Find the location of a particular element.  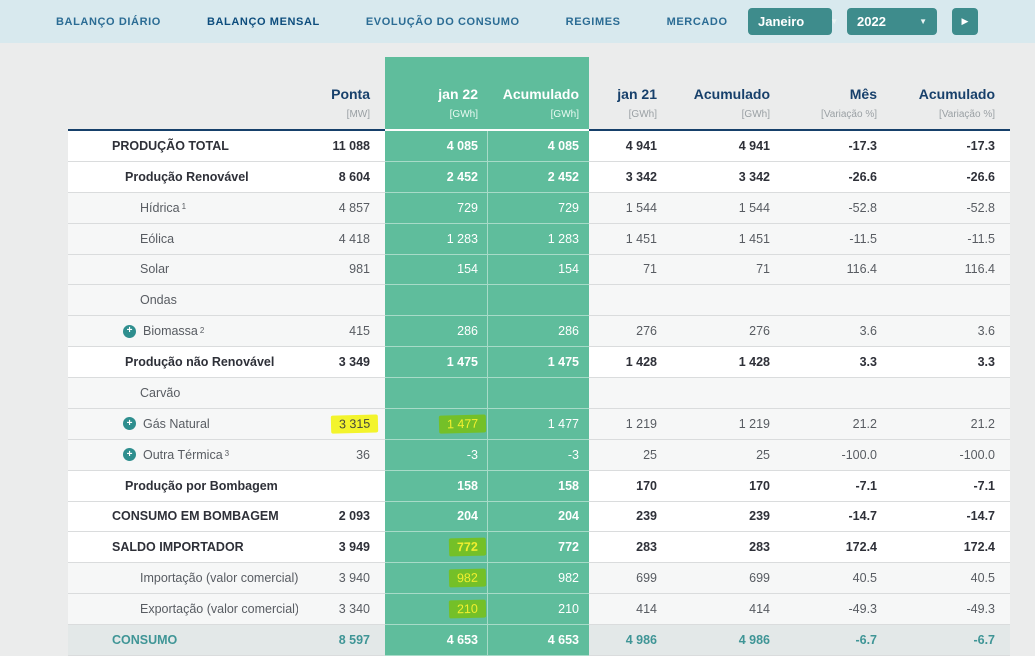

tab-evolucao-do-consumo: Evolução do Consumo is located at coordinates (443, 22).